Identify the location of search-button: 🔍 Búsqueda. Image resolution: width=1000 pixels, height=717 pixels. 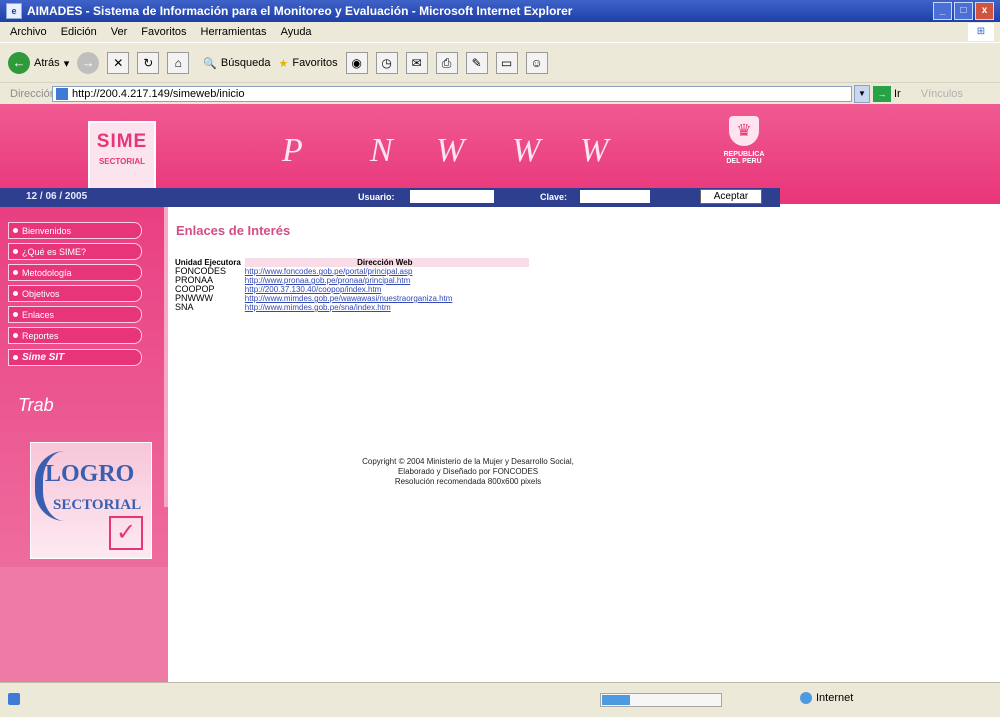
(236, 63).